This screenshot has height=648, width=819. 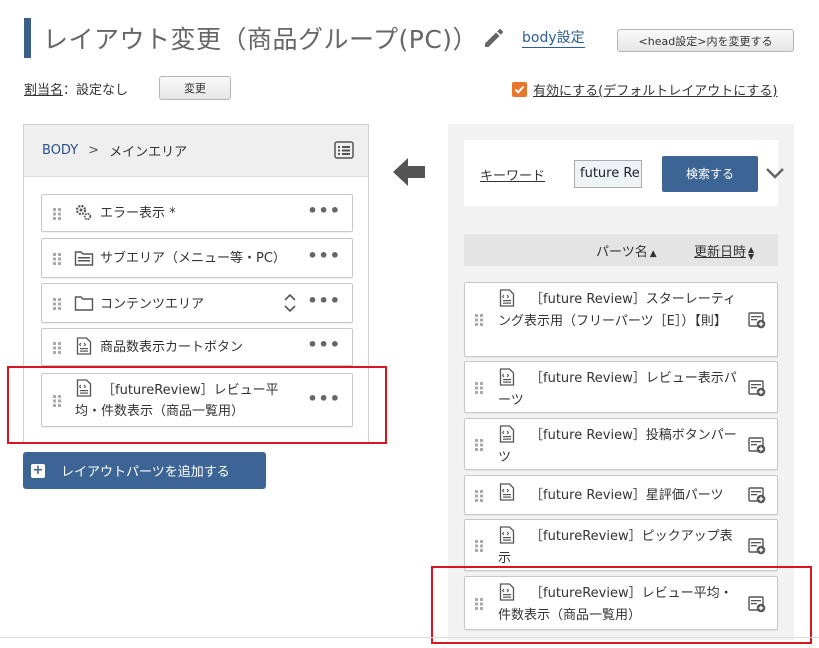 What do you see at coordinates (494, 38) in the screenshot?
I see `pencil-icon` at bounding box center [494, 38].